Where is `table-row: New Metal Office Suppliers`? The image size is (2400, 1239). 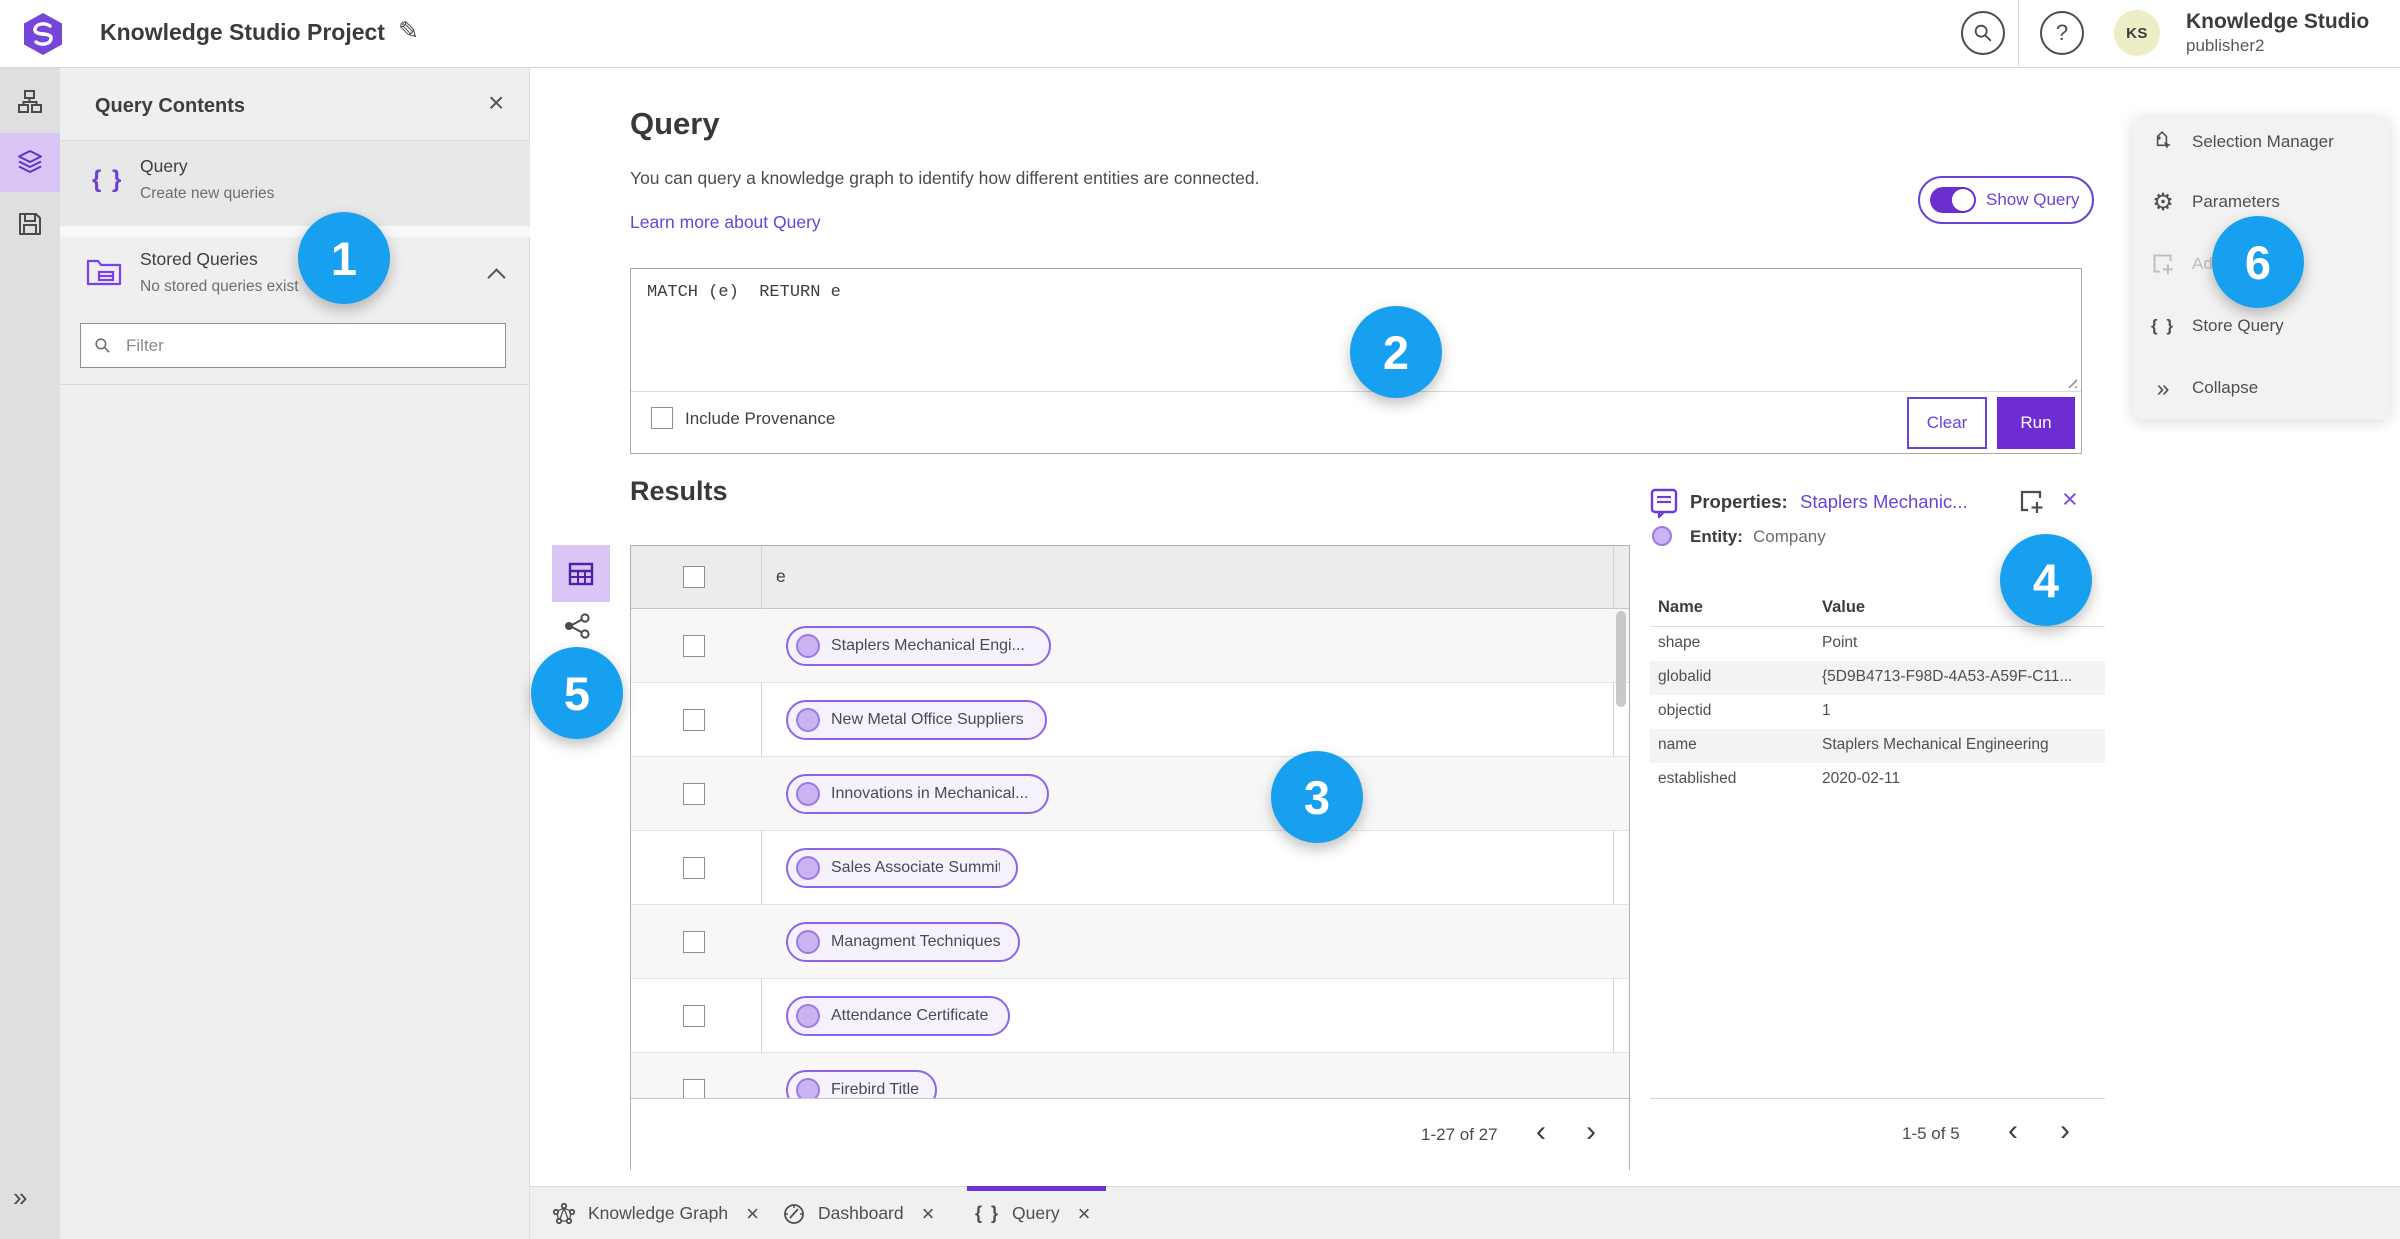
table-row: New Metal Office Suppliers is located at coordinates (1130, 720).